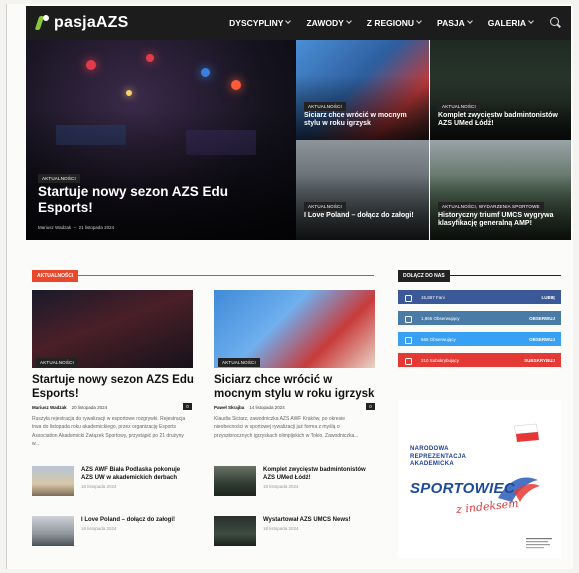 This screenshot has width=579, height=573. Describe the element at coordinates (479, 273) in the screenshot. I see `join-us-header: DOŁĄCZ DO NAS` at that location.